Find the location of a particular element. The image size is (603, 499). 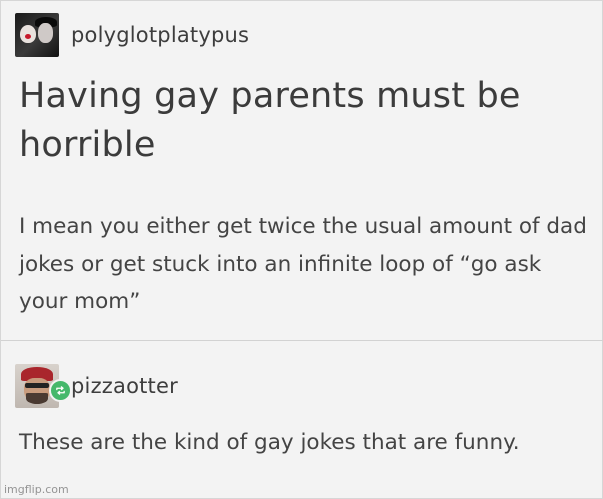

original-post-header: polyglotplatypus is located at coordinates (132, 35).